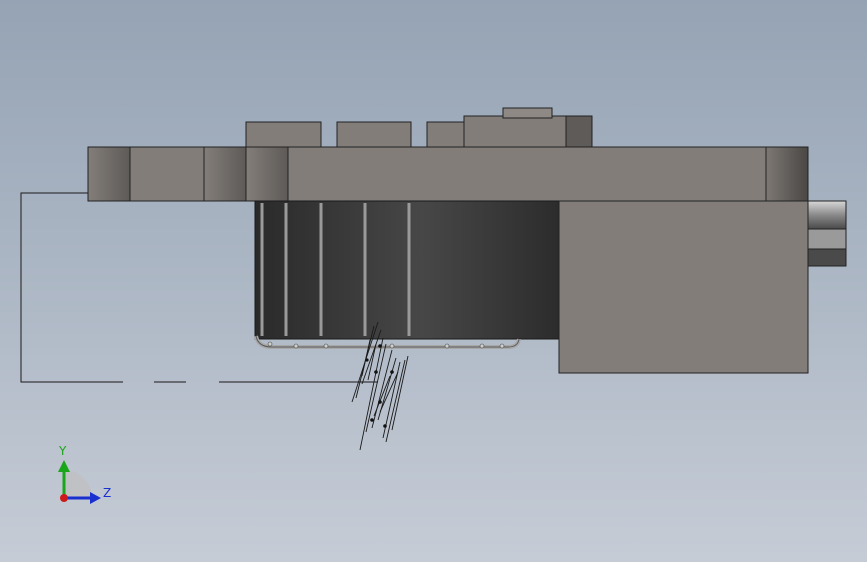  What do you see at coordinates (64, 498) in the screenshot?
I see `x-axis-dot` at bounding box center [64, 498].